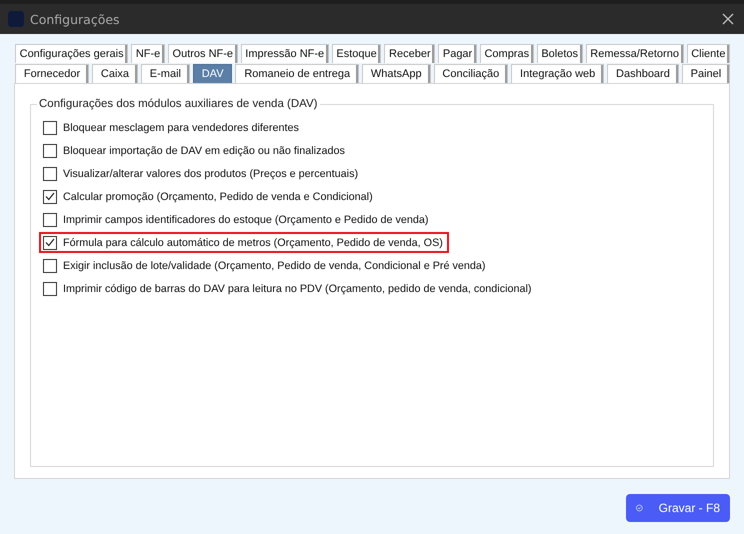 Image resolution: width=744 pixels, height=534 pixels. What do you see at coordinates (297, 73) in the screenshot?
I see `tab: Romaneio de entrega` at bounding box center [297, 73].